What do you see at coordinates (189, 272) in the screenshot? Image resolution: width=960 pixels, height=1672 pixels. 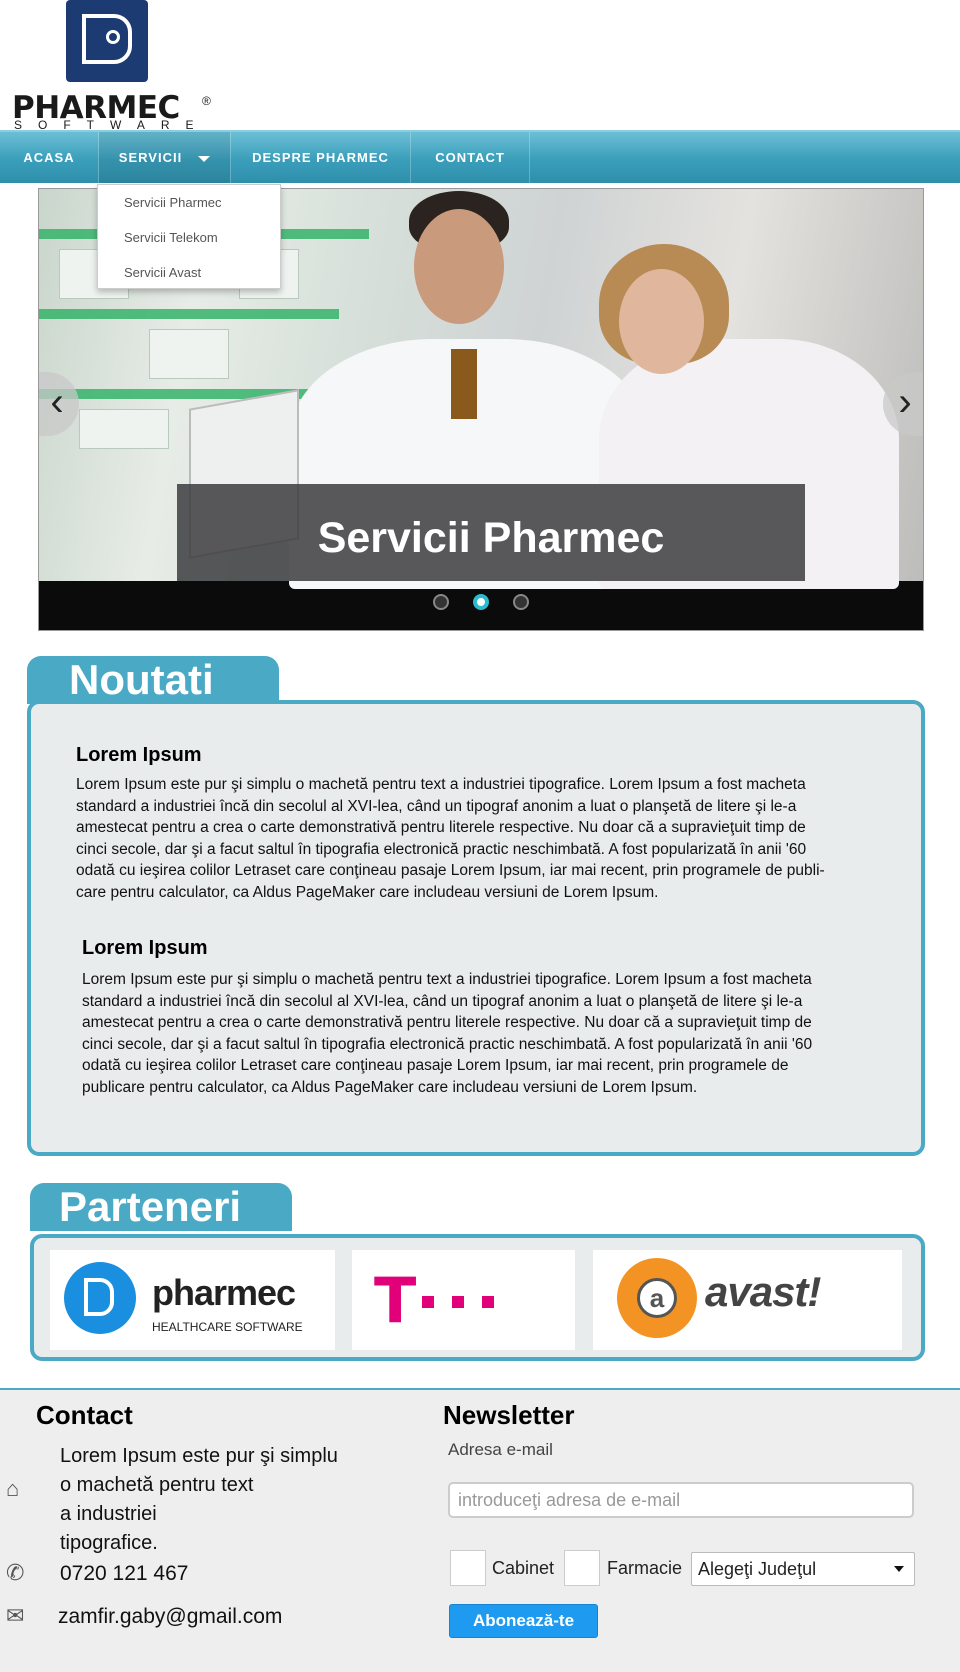 I see `dropdown-item-avast: Servicii Avast` at bounding box center [189, 272].